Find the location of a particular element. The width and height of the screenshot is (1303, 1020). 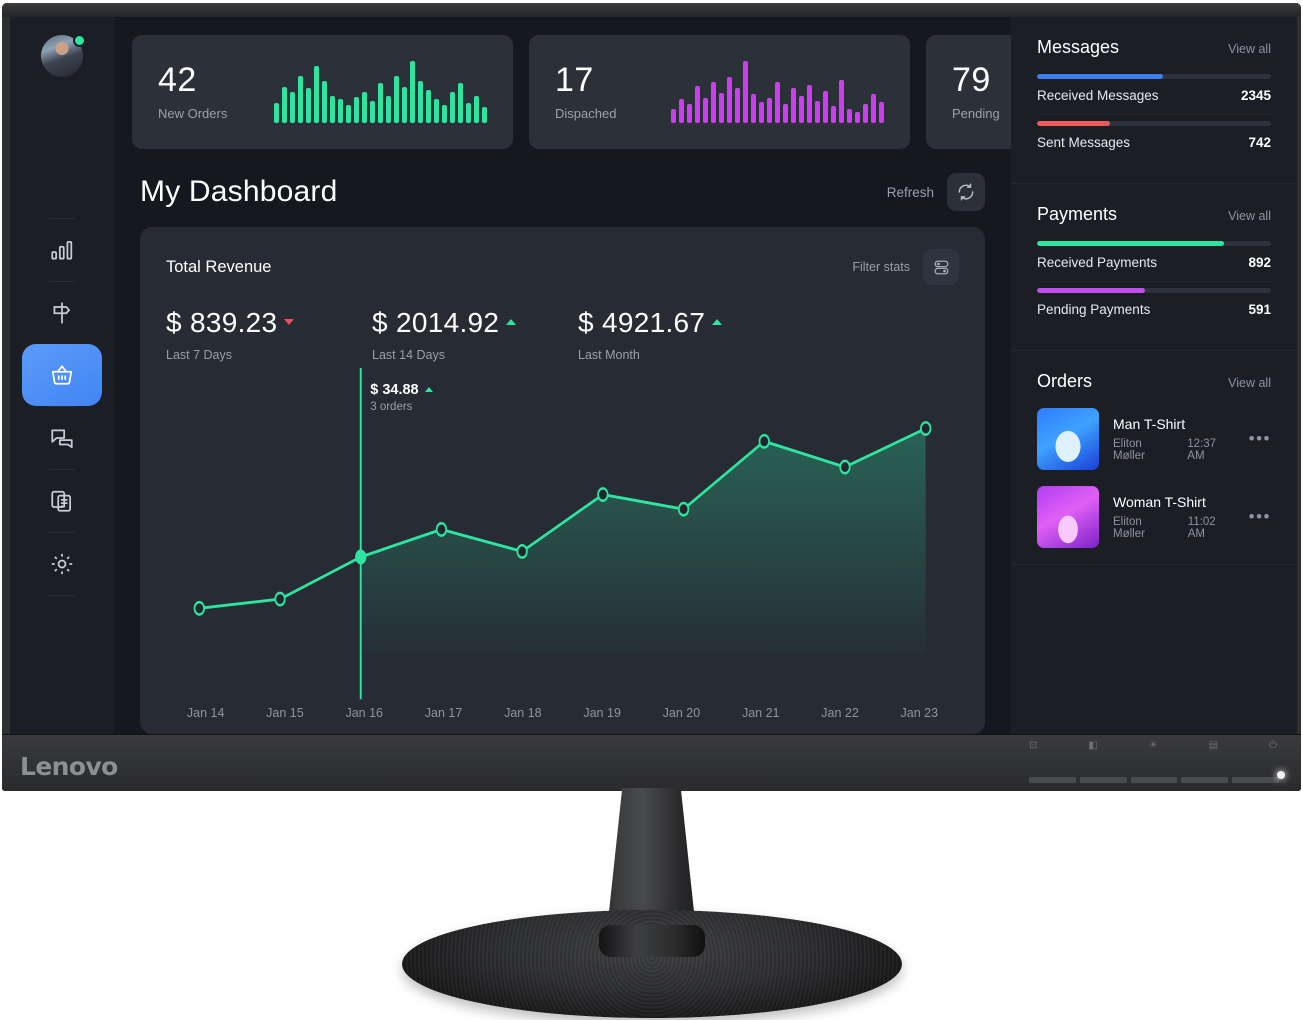

x-axis-label: Jan 23 is located at coordinates (919, 713).